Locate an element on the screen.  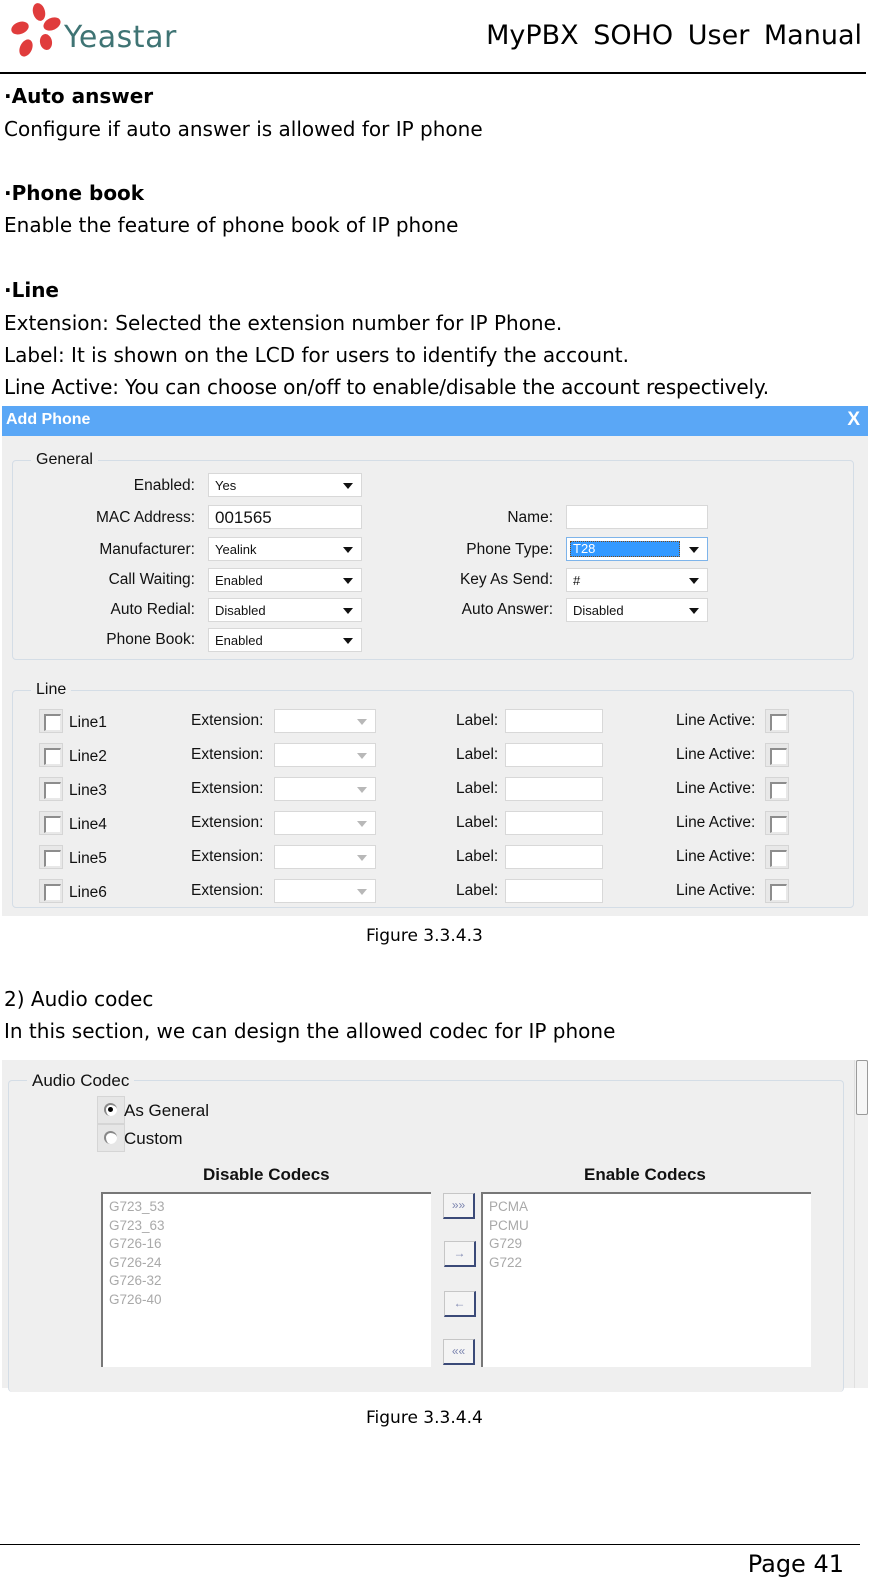
general-legend: General is located at coordinates (64, 460).